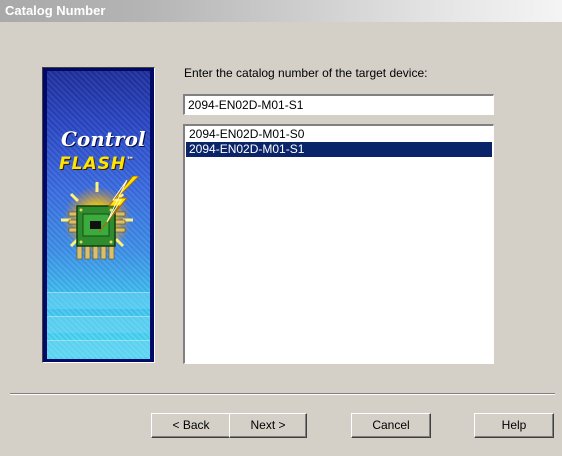  Describe the element at coordinates (281, 11) in the screenshot. I see `title-bar: Catalog Number` at that location.